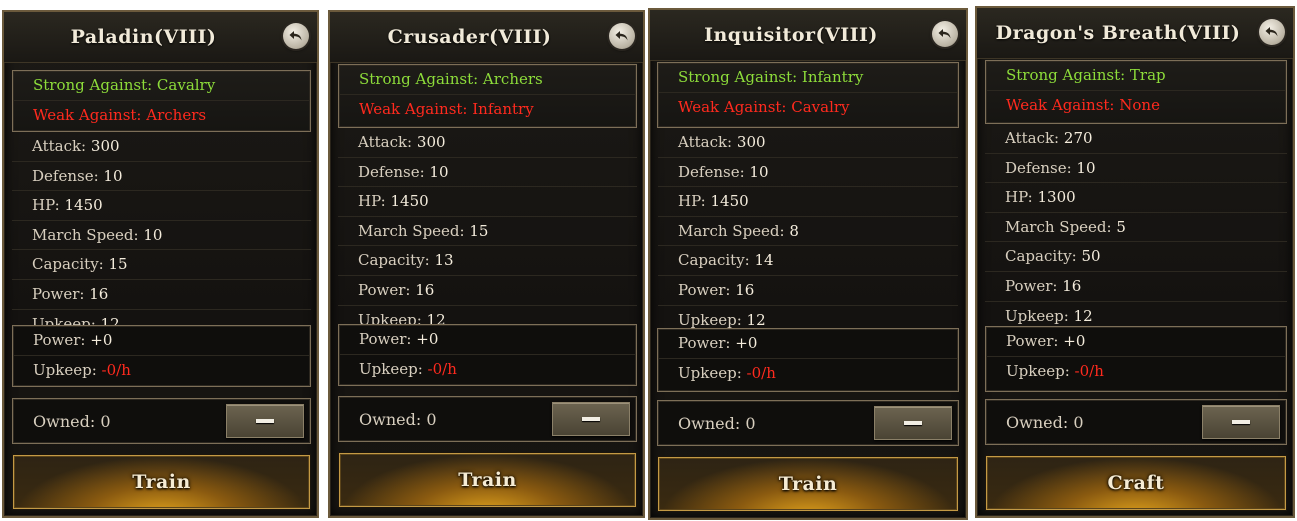 The width and height of the screenshot is (1297, 521). I want to click on card-header: Inquisitor(VIII), so click(808, 35).